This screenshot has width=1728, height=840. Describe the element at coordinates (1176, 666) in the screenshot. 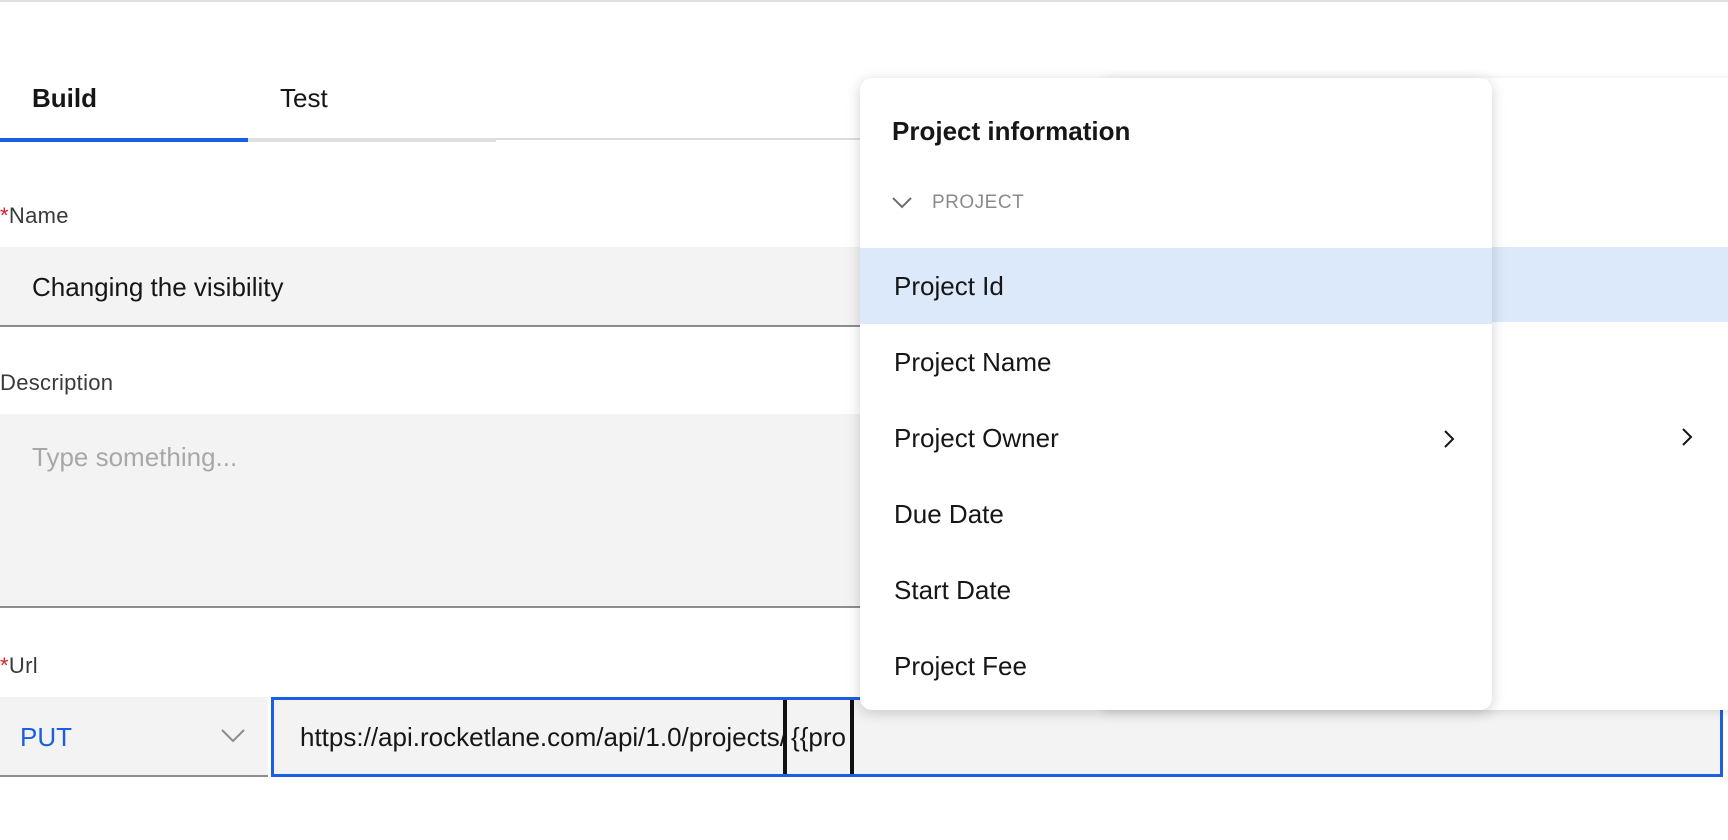

I see `menu-item-project-fee: Project Fee` at that location.